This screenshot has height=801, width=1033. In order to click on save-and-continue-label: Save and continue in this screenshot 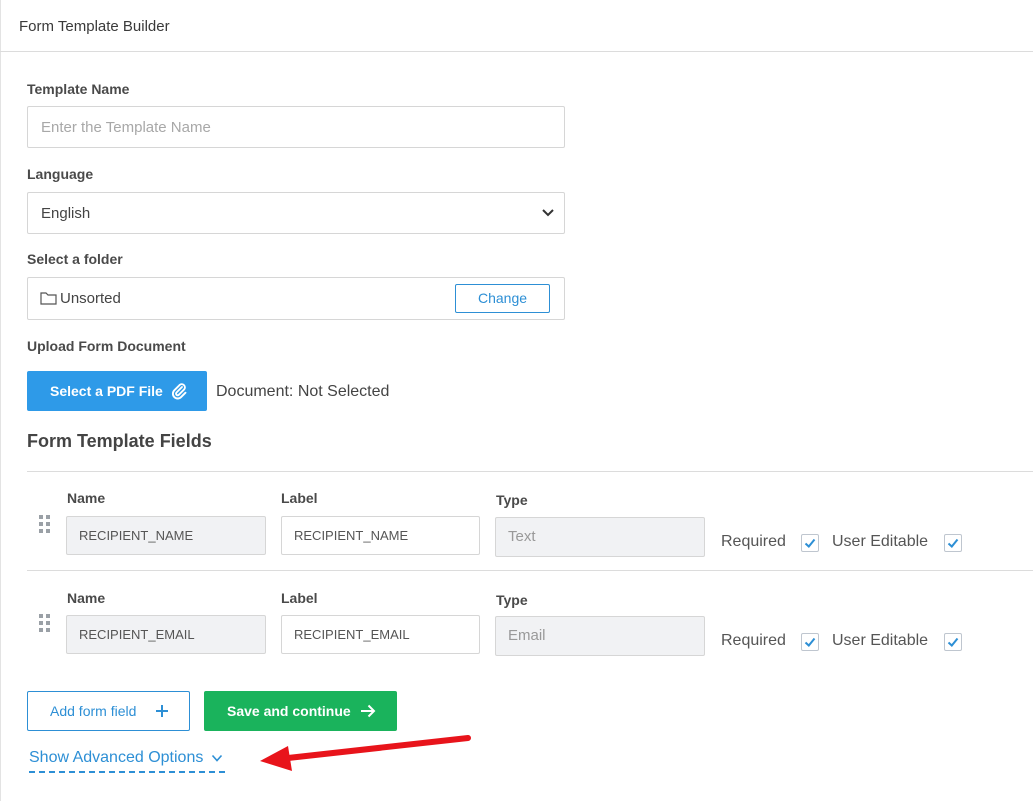, I will do `click(289, 711)`.